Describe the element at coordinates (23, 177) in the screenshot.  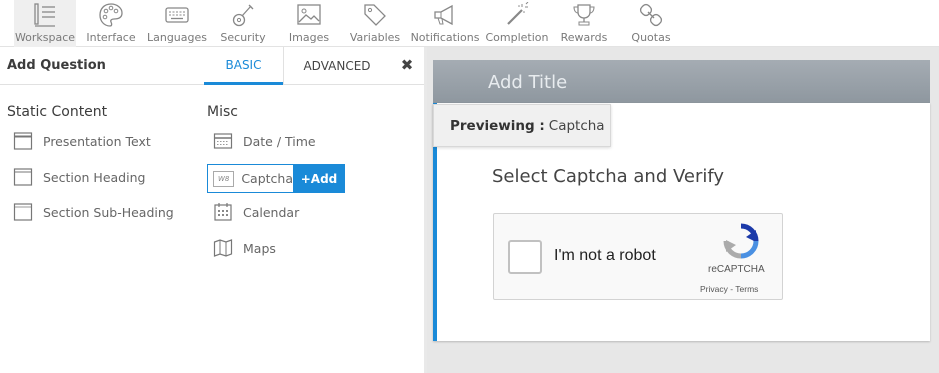
I see `section-heading-icon` at that location.